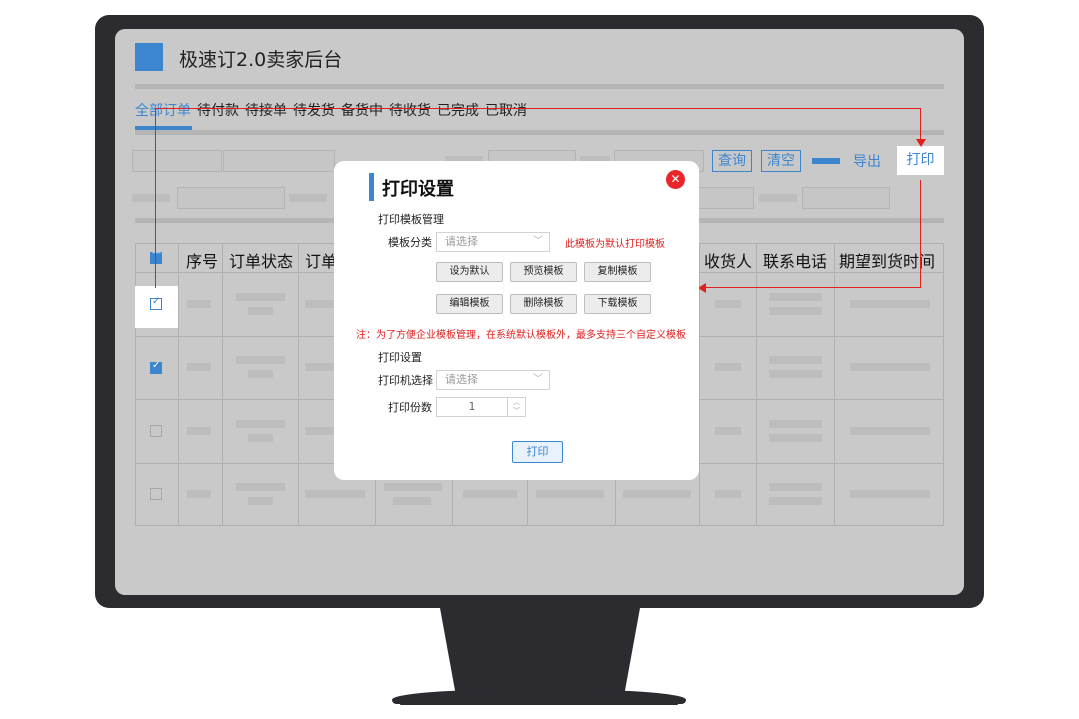 Image resolution: width=1079 pixels, height=719 pixels. I want to click on arrow-left-icon, so click(702, 288).